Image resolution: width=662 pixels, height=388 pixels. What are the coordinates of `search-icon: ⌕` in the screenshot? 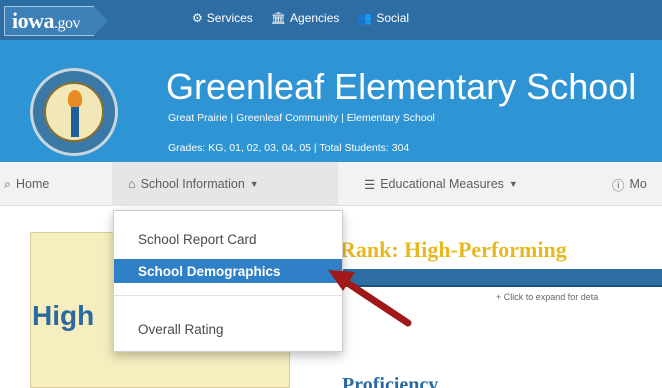 It's located at (8, 183).